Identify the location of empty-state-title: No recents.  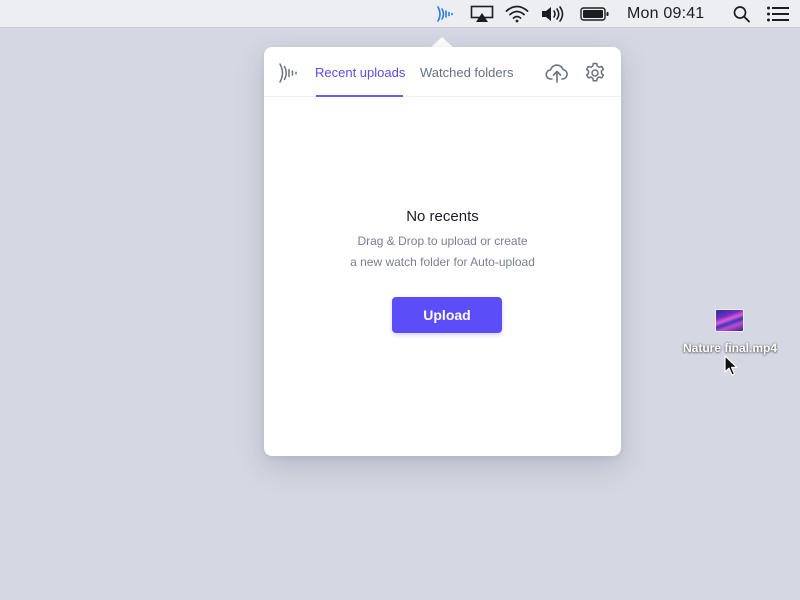
(442, 216).